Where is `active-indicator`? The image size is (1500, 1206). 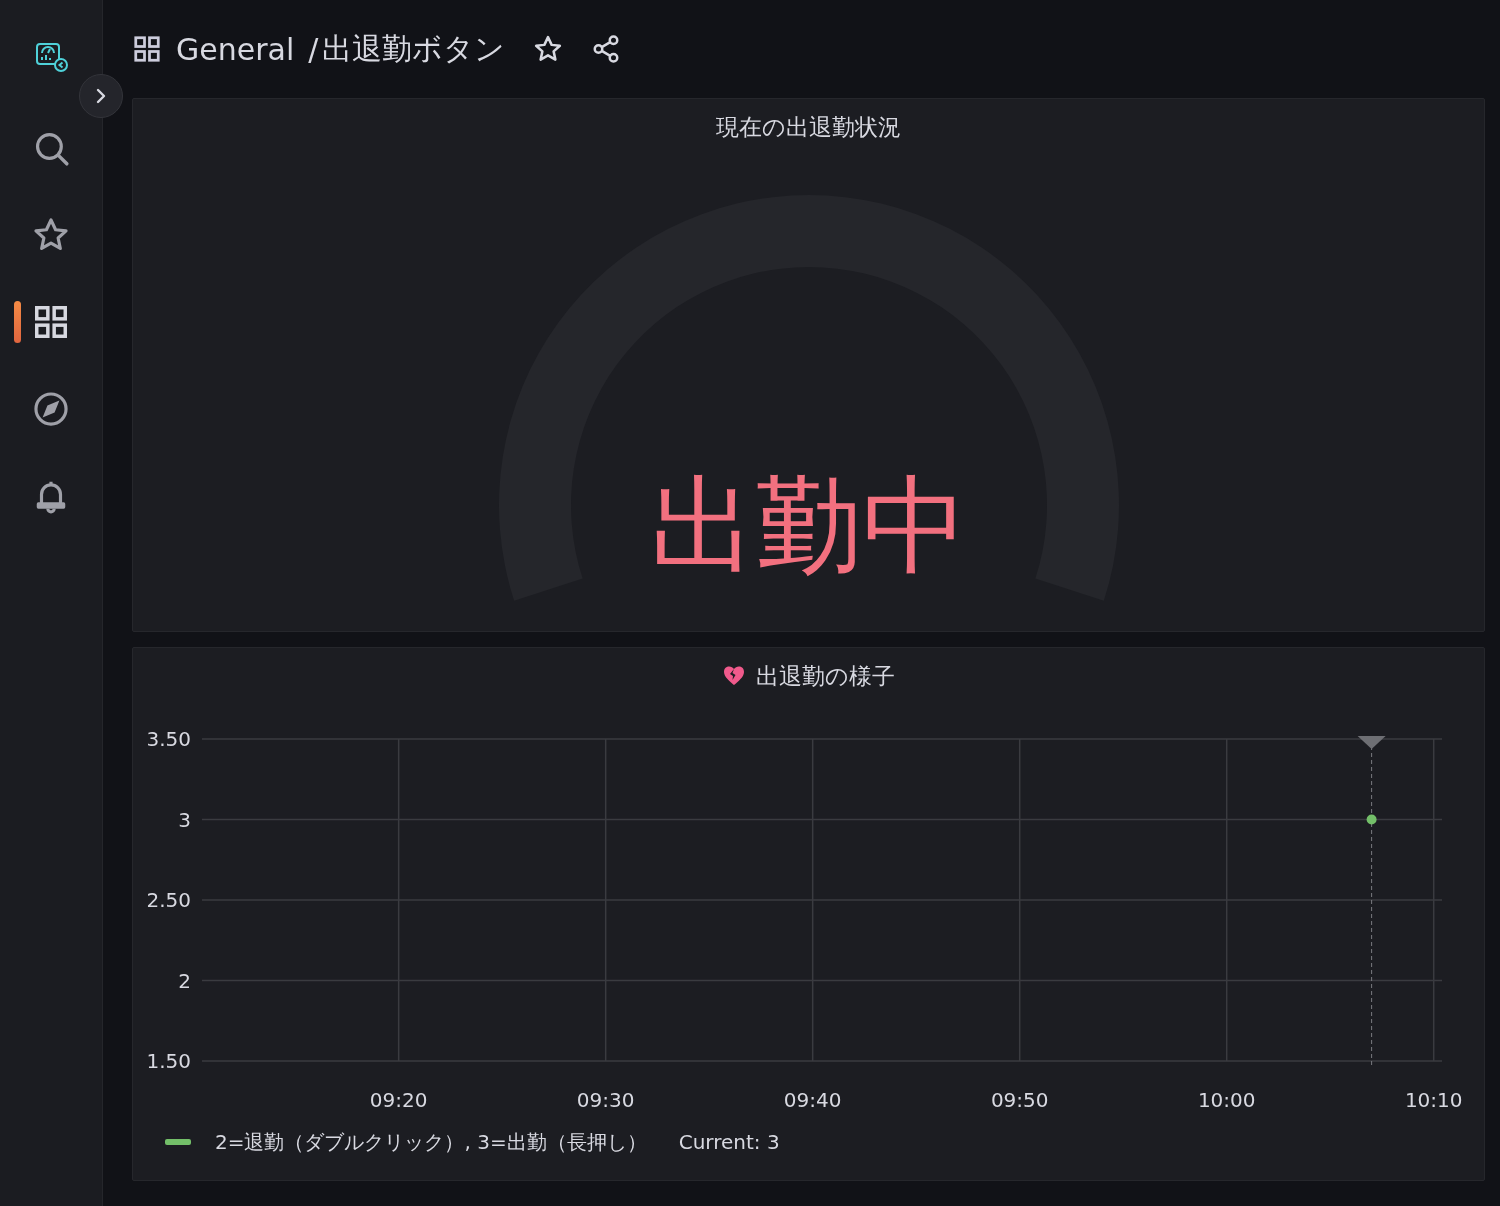
active-indicator is located at coordinates (17, 322).